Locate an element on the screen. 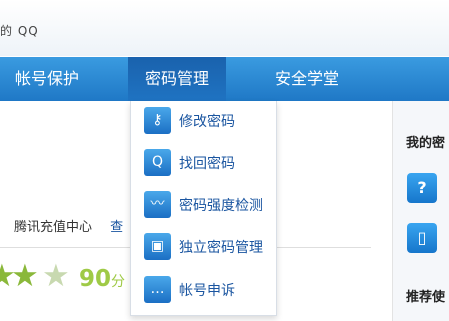  menu-item-account-appeal: … 帐号申诉 is located at coordinates (203, 289).